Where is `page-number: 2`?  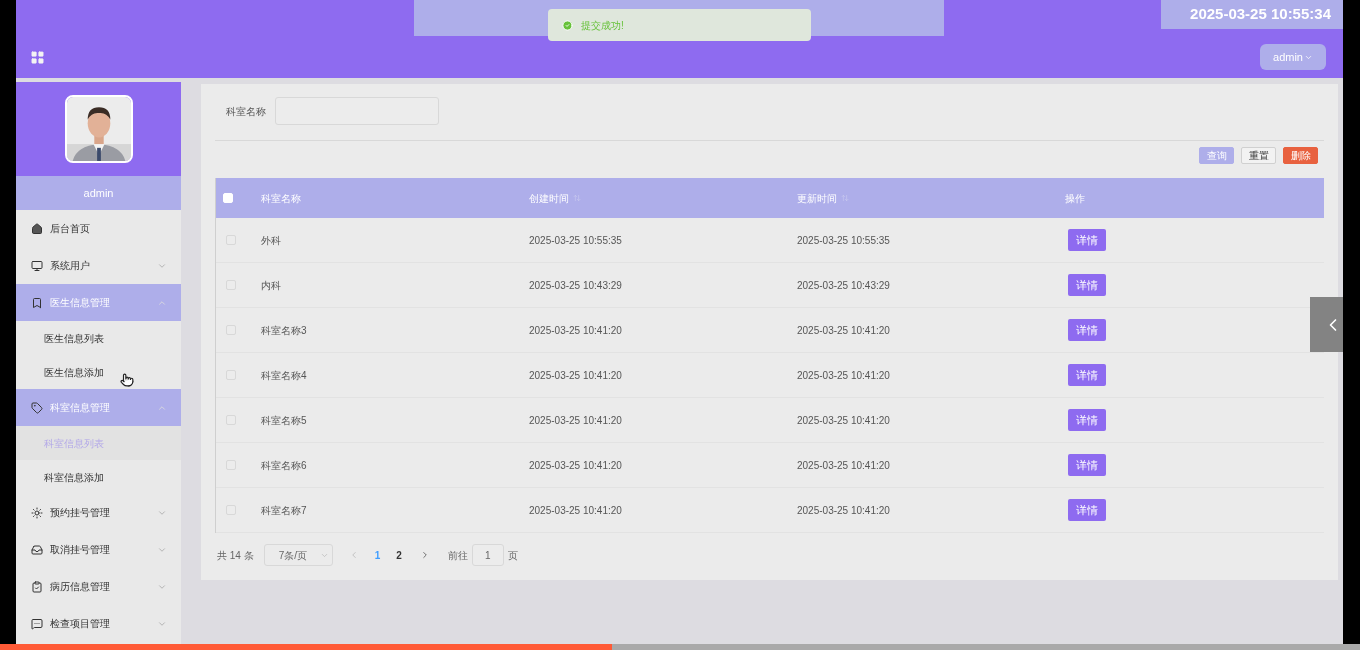 page-number: 2 is located at coordinates (399, 555).